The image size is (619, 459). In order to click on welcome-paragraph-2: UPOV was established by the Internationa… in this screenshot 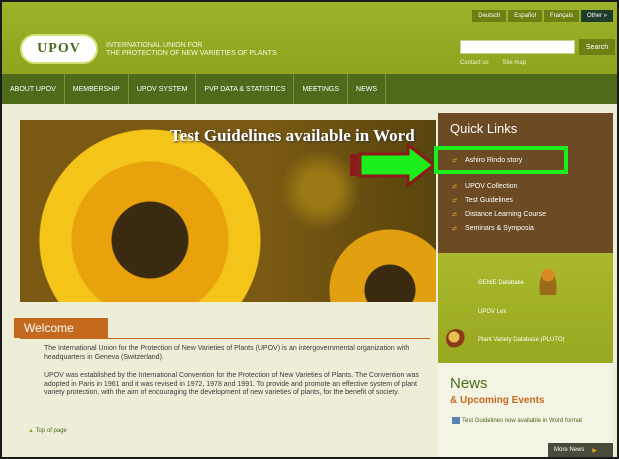, I will do `click(231, 384)`.